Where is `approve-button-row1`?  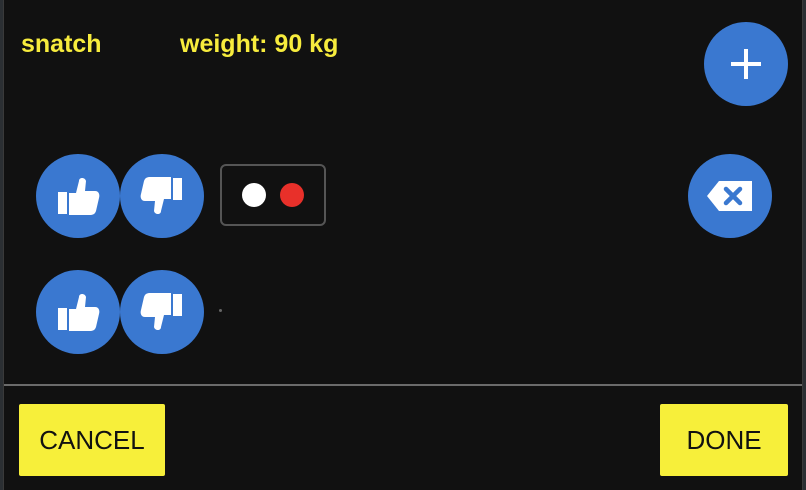 approve-button-row1 is located at coordinates (78, 196).